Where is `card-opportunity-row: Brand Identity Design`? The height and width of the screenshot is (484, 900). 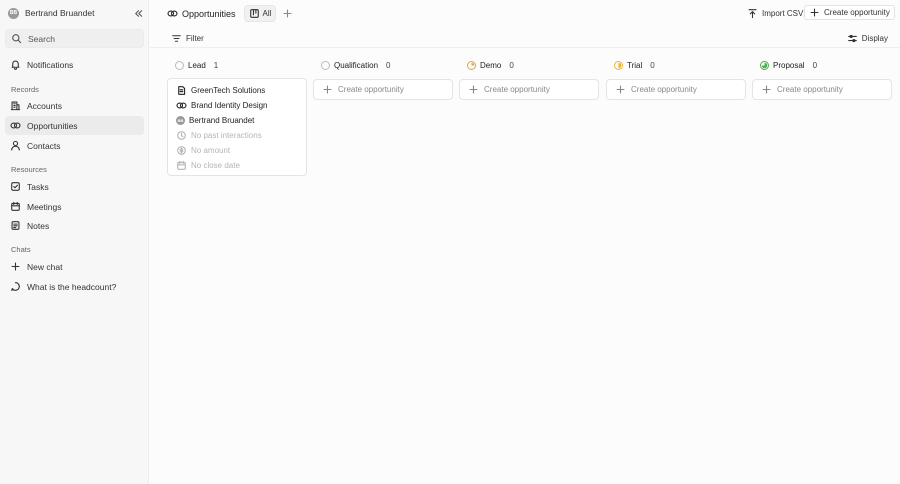 card-opportunity-row: Brand Identity Design is located at coordinates (237, 105).